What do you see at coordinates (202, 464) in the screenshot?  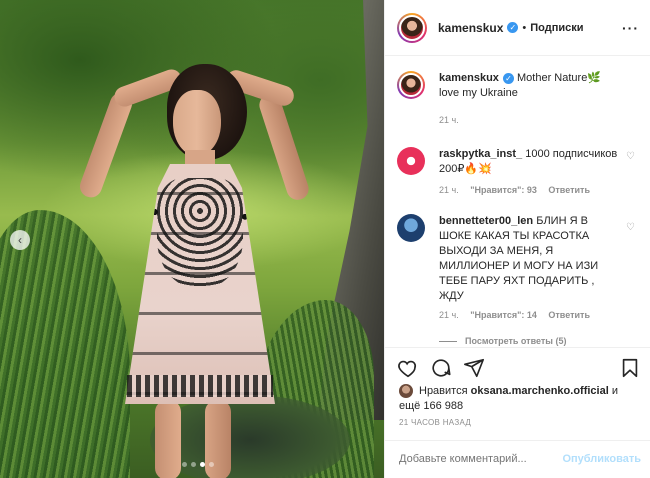 I see `carousel-dot-active` at bounding box center [202, 464].